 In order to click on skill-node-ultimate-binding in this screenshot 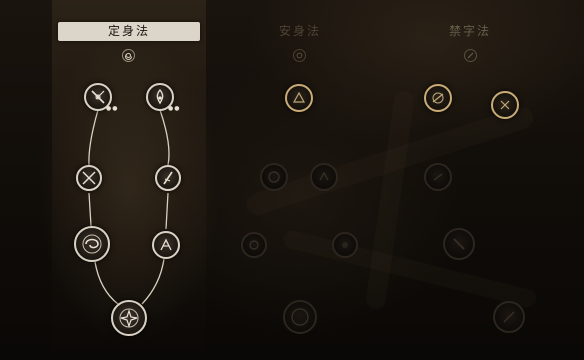, I will do `click(129, 318)`.